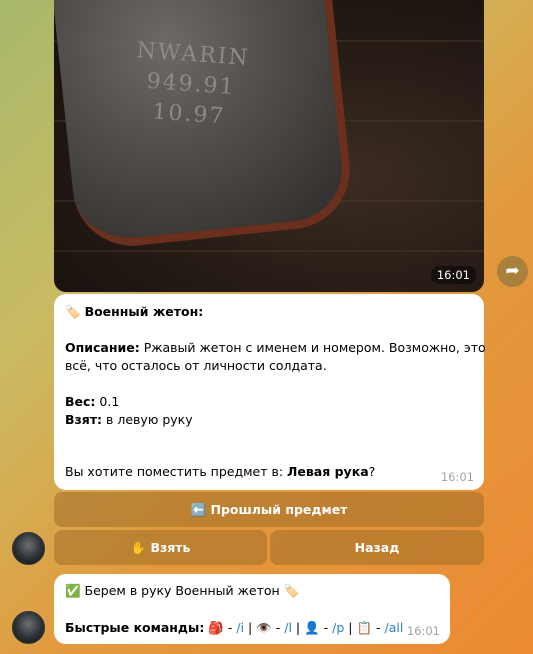  What do you see at coordinates (176, 471) in the screenshot?
I see `question-text: Вы хотите поместить предмет в:` at bounding box center [176, 471].